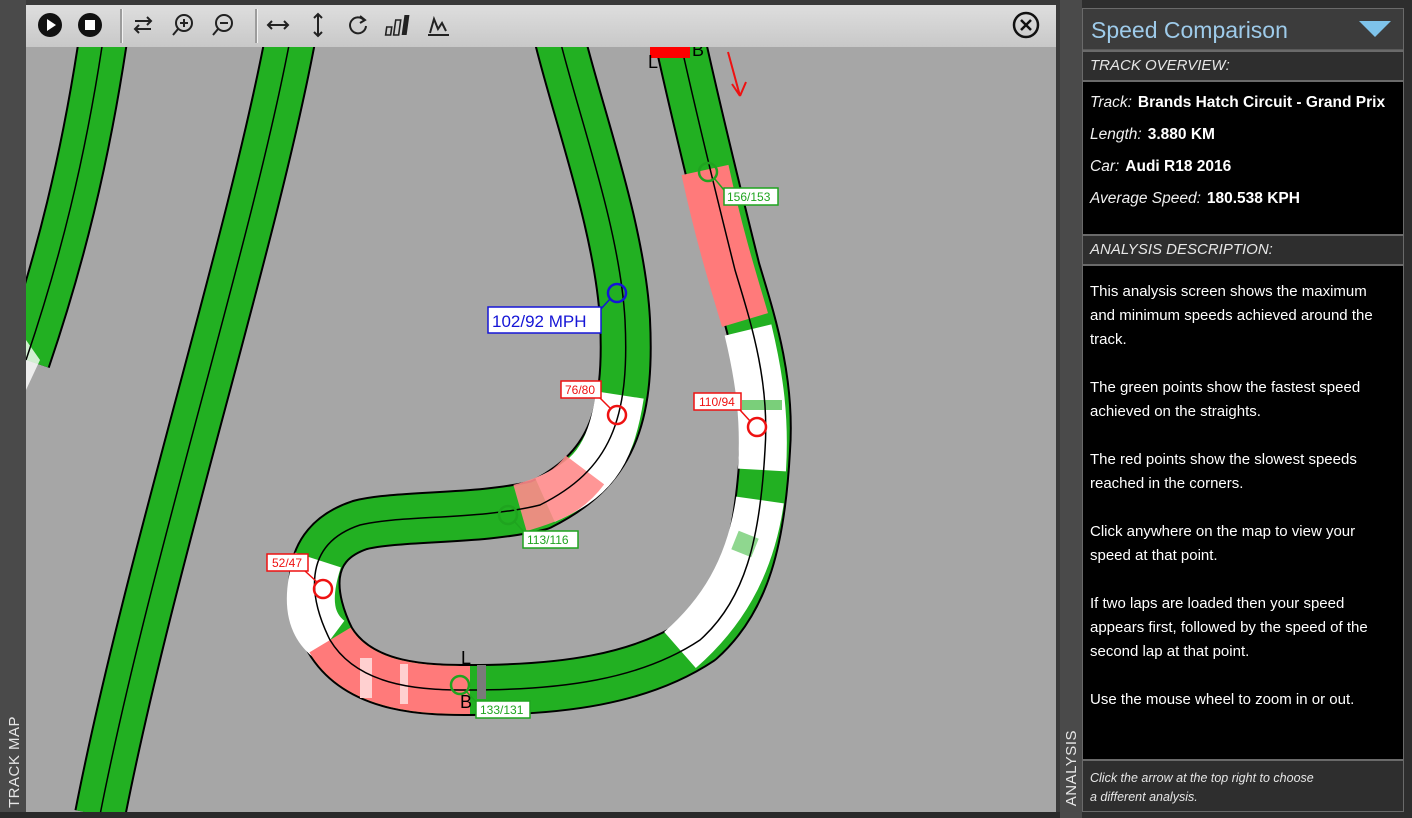 The height and width of the screenshot is (818, 1412). I want to click on track-map-sidebar: TRACK MAP, so click(13, 409).